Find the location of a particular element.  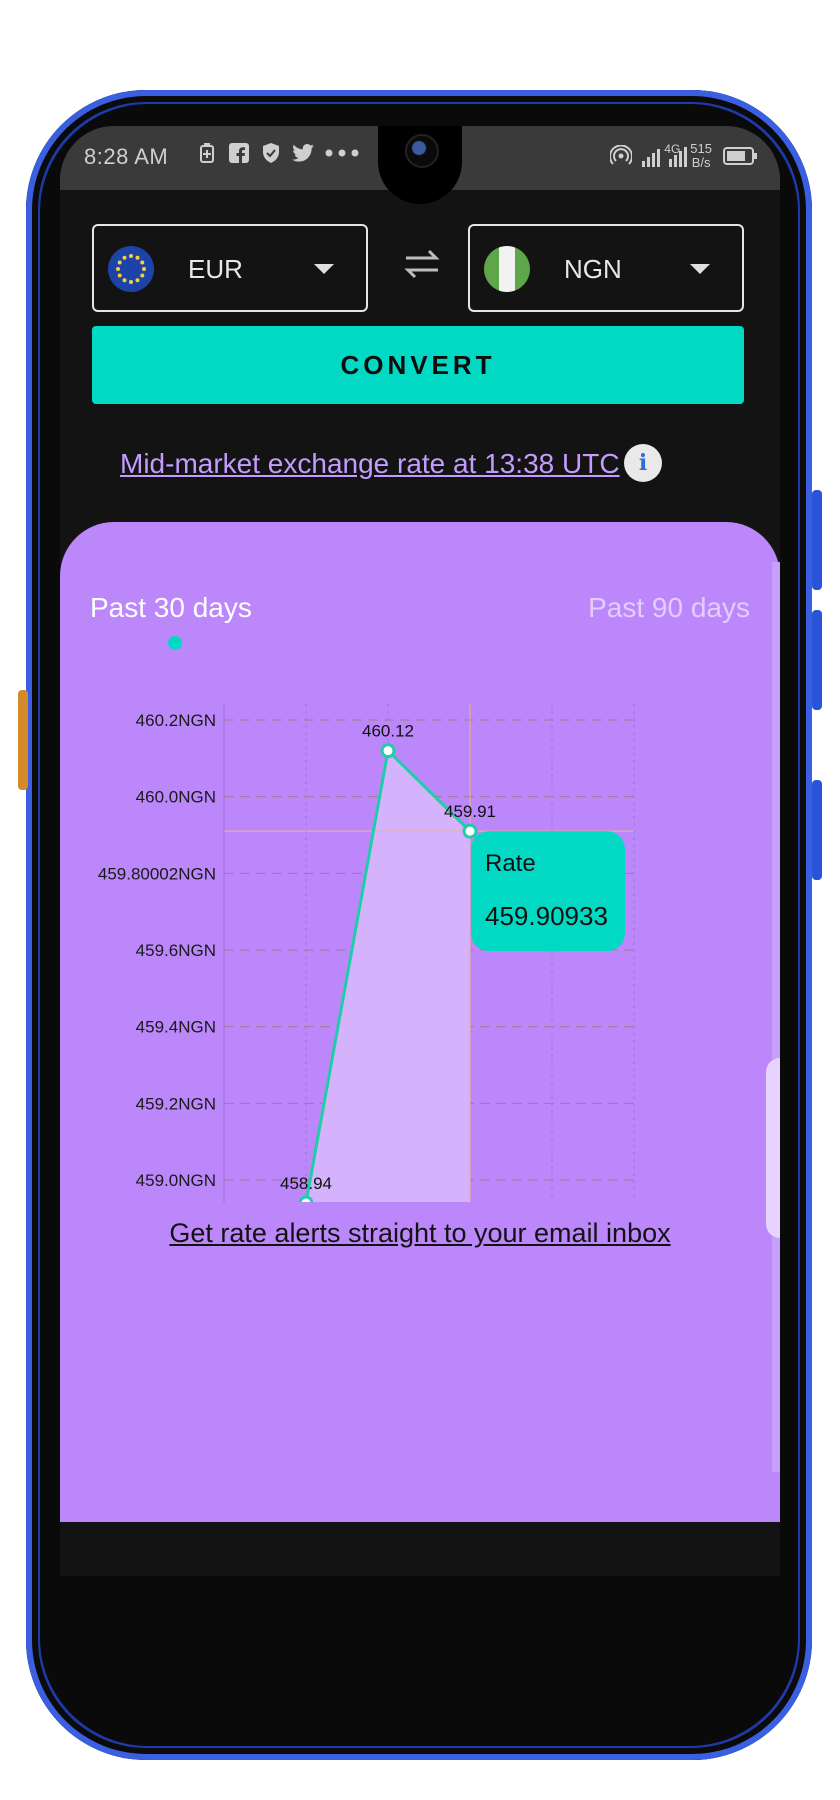

phone-power-button is located at coordinates (817, 540).